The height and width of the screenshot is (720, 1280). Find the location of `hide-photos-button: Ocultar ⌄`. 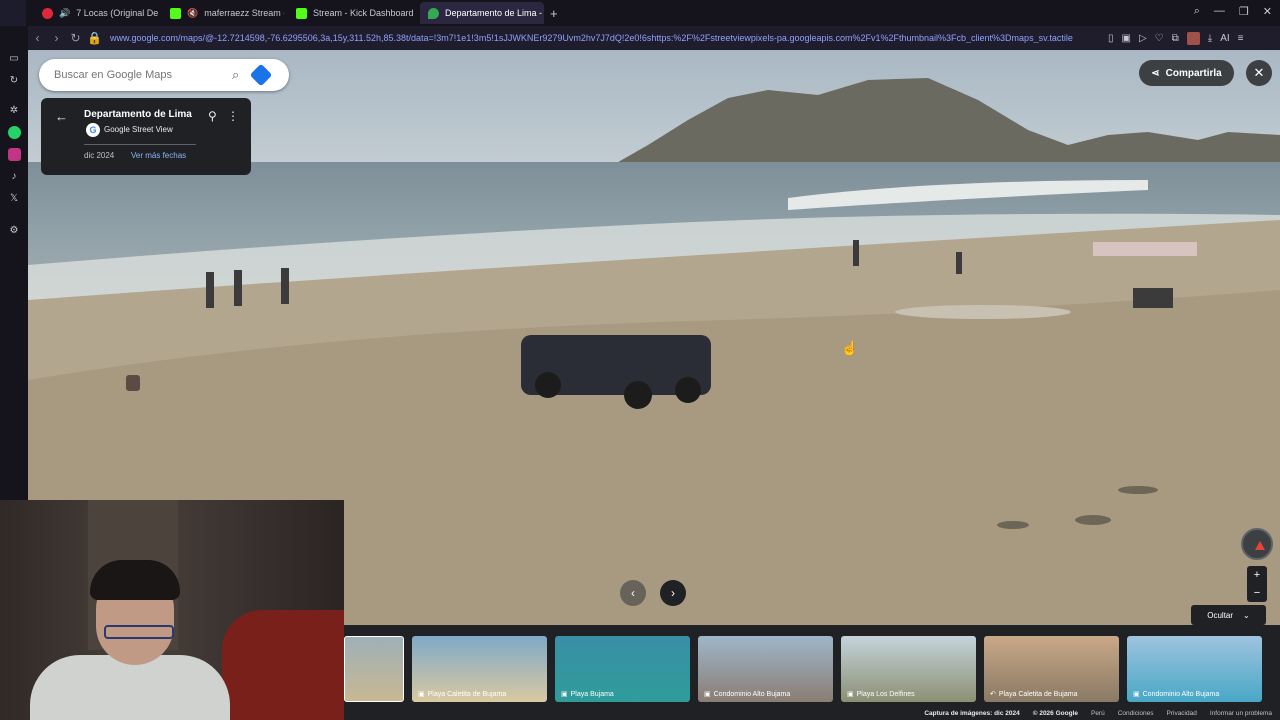

hide-photos-button: Ocultar ⌄ is located at coordinates (1228, 615).